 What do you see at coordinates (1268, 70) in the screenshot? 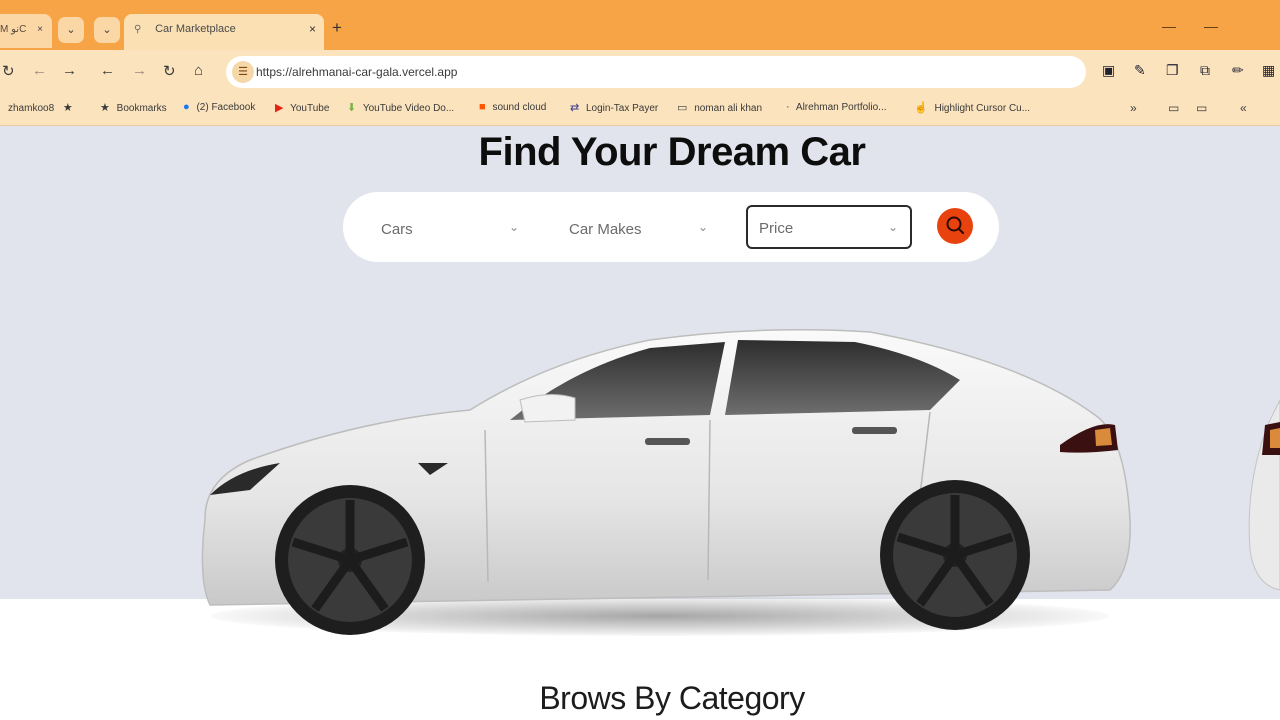
I see `profile-extension-icon: ▦` at bounding box center [1268, 70].